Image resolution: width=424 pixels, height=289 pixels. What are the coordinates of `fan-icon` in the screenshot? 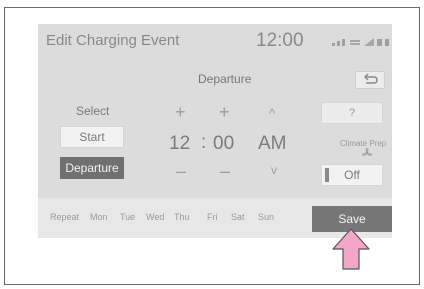 It's located at (367, 152).